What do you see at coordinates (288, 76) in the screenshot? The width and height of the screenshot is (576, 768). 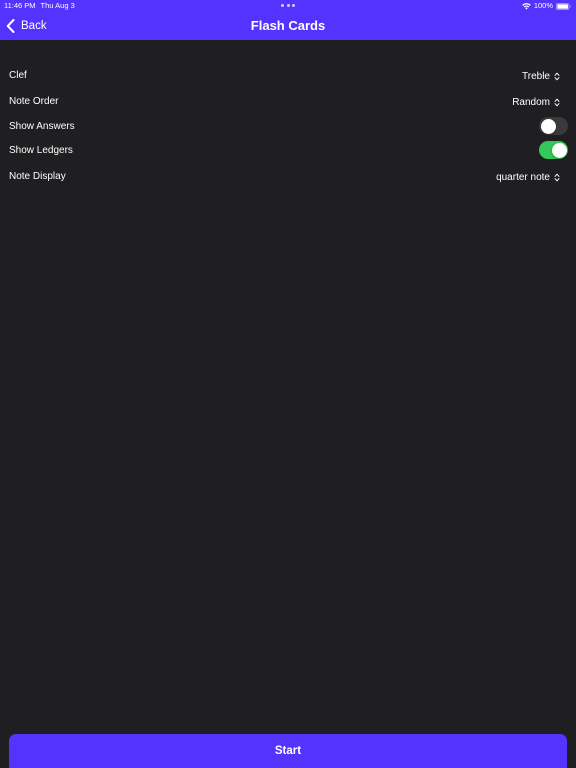 I see `setting-row-clef: Clef Treble` at bounding box center [288, 76].